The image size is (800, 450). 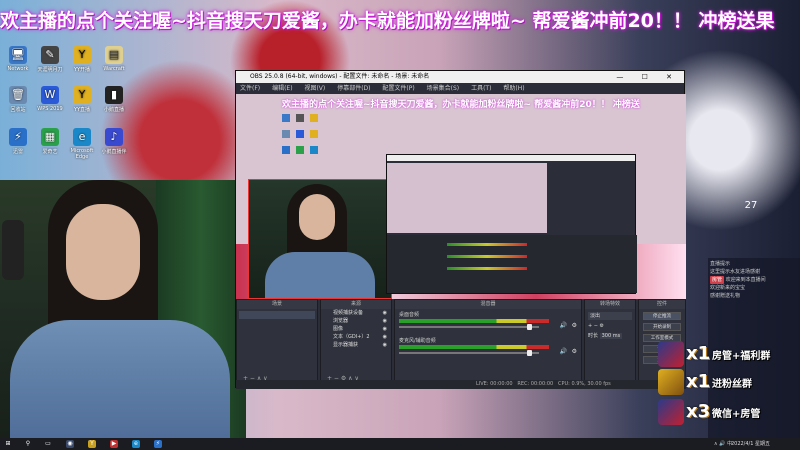 What do you see at coordinates (13, 250) in the screenshot?
I see `microphone` at bounding box center [13, 250].